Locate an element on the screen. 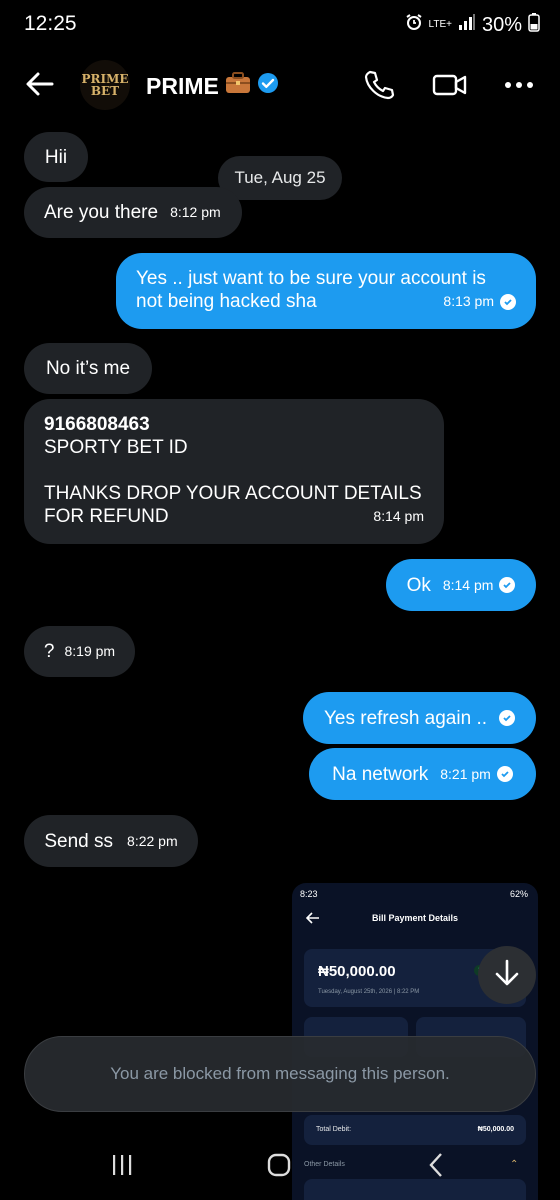  message-bubble-incoming: ? 8:19 pm is located at coordinates (79, 651).